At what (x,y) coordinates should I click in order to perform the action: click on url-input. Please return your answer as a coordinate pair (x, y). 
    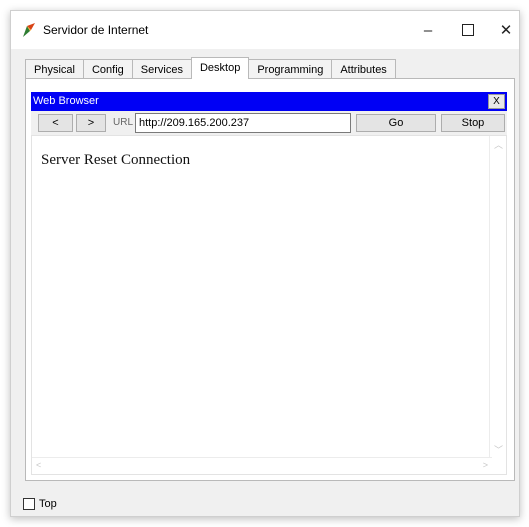
    Looking at the image, I should click on (243, 123).